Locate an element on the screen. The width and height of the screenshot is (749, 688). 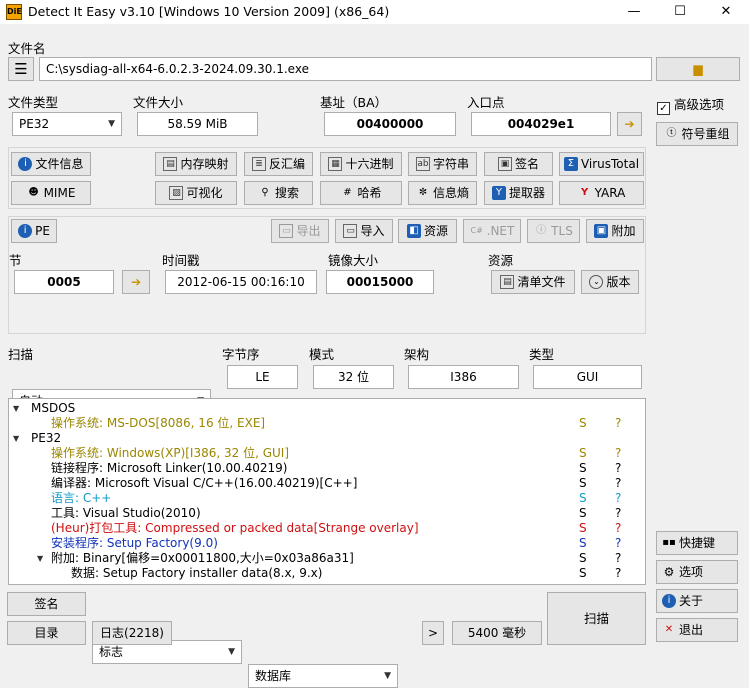
result-row: 操作系统: MS-DOS[8086, 16 位, EXE] S? is located at coordinates (327, 423).